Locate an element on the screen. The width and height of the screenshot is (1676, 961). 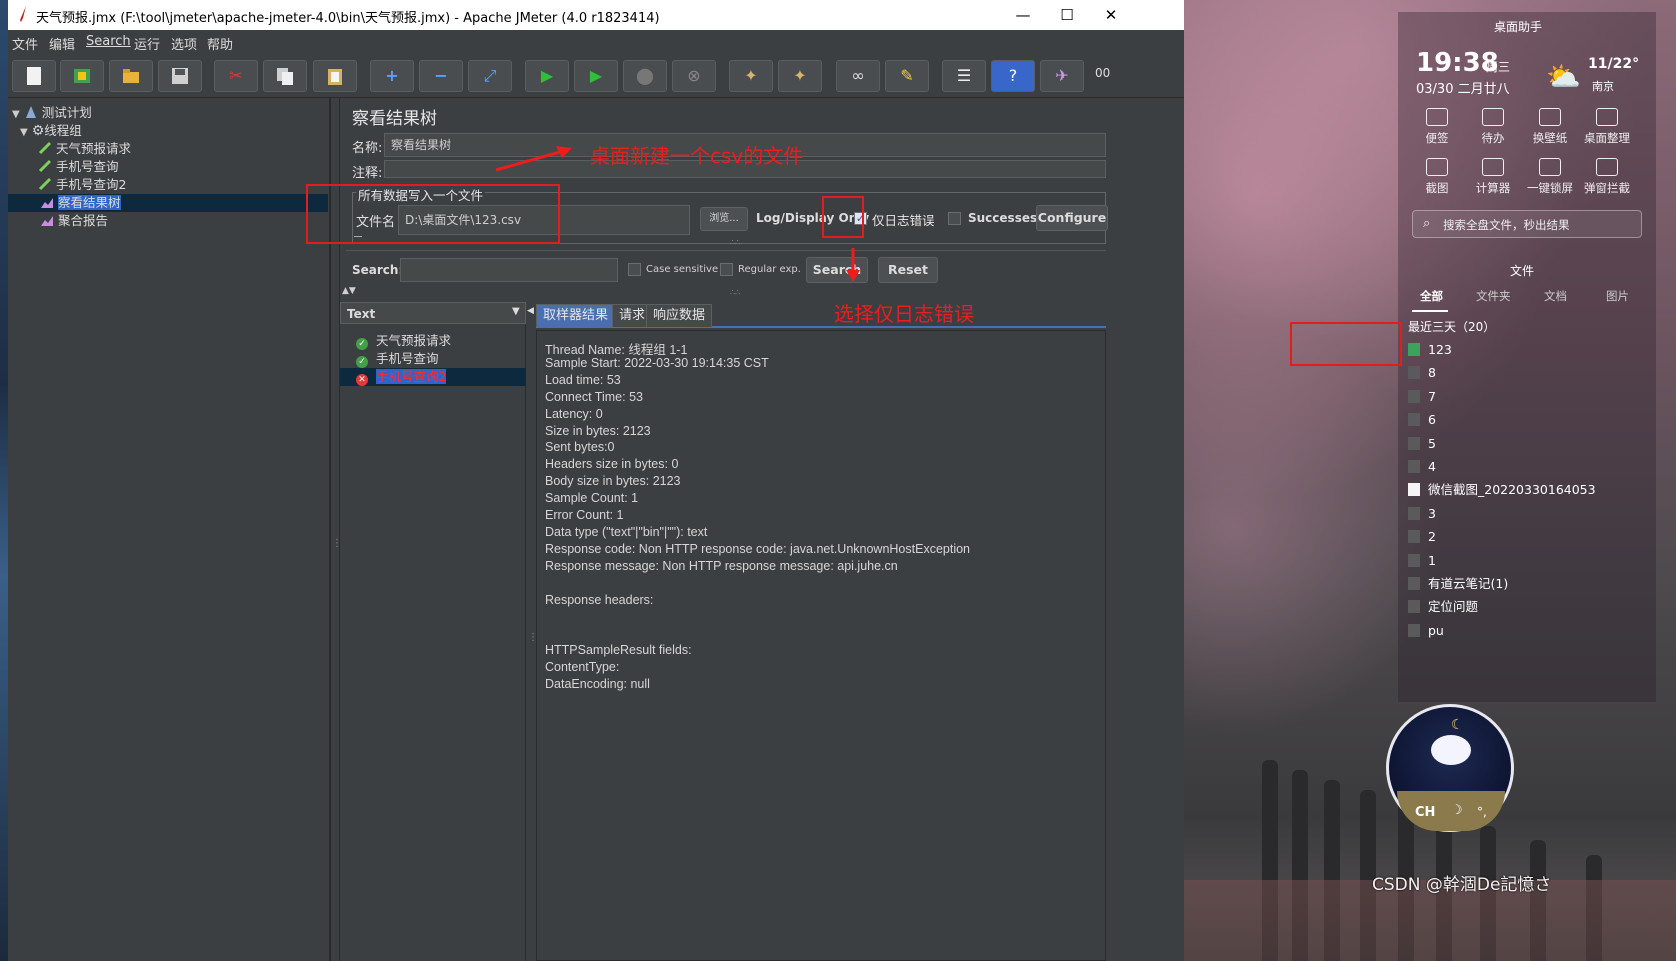
desktop-organize-icon is located at coordinates (1607, 117).